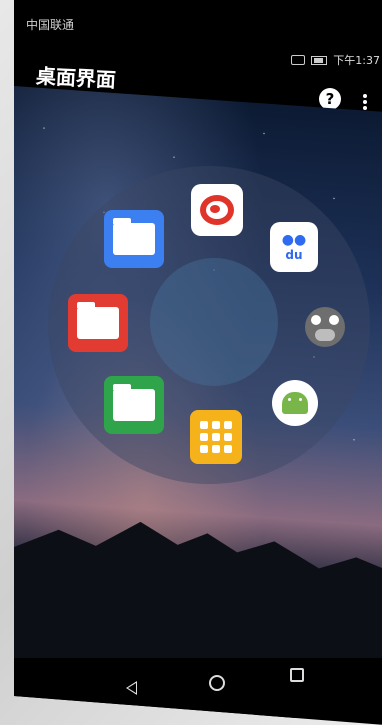 Image resolution: width=382 pixels, height=725 pixels. I want to click on folder-blue-app, so click(134, 239).